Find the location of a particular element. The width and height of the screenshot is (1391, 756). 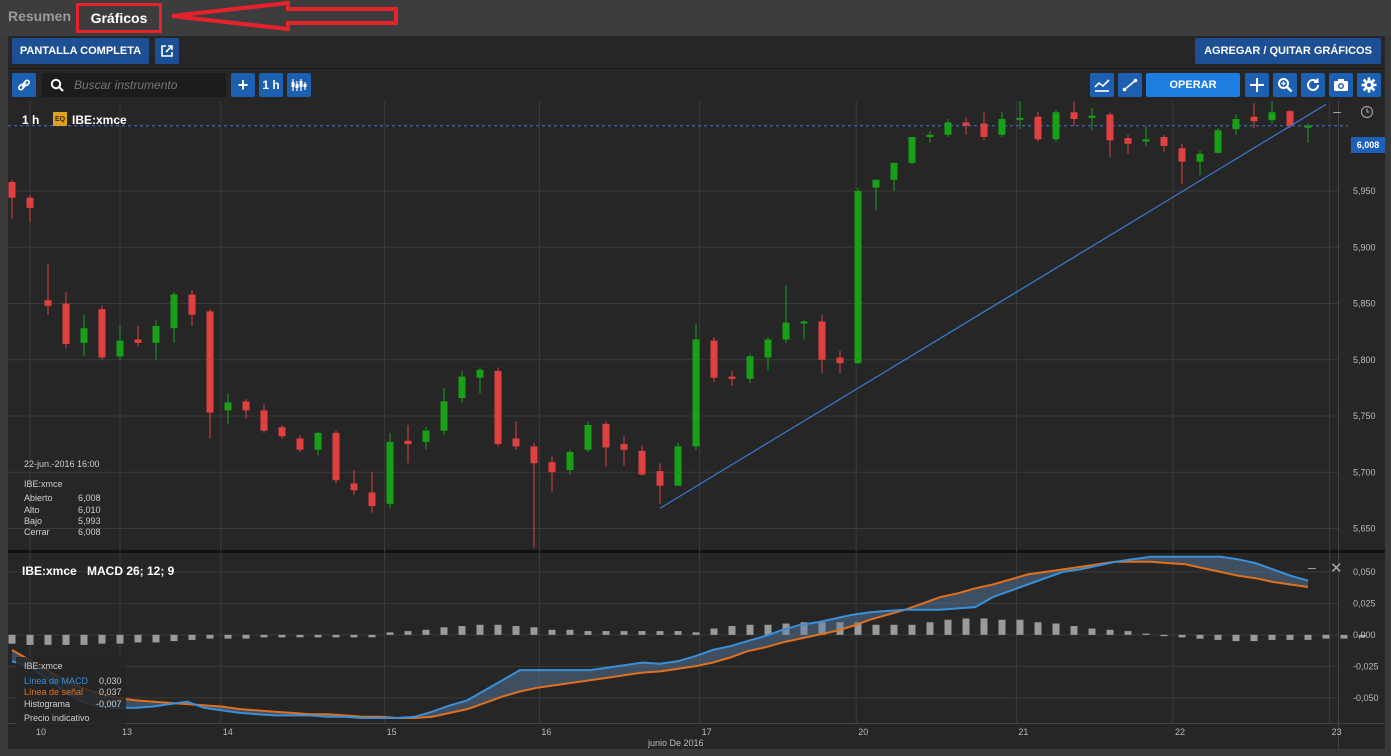

tab-resumen: Resumen is located at coordinates (39, 16).